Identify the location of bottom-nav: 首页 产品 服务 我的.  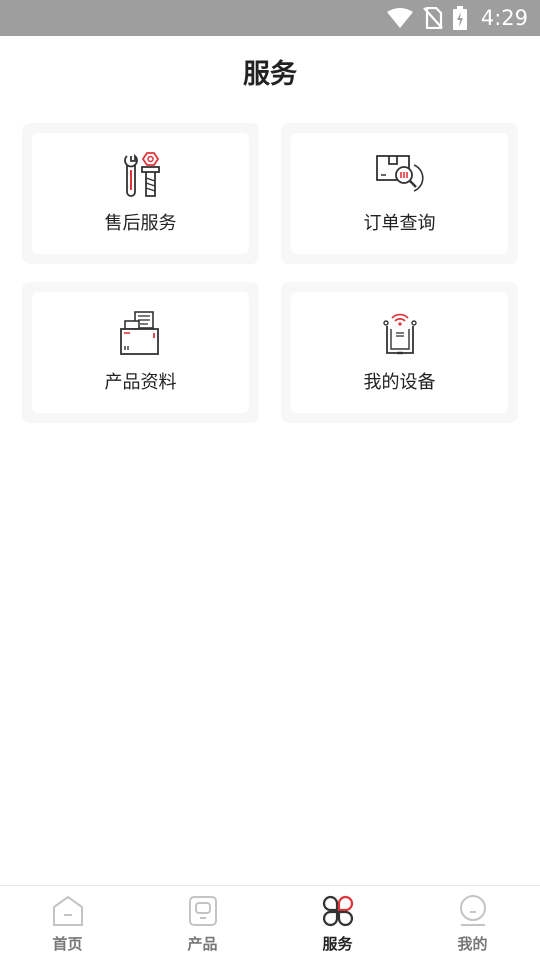
(270, 922).